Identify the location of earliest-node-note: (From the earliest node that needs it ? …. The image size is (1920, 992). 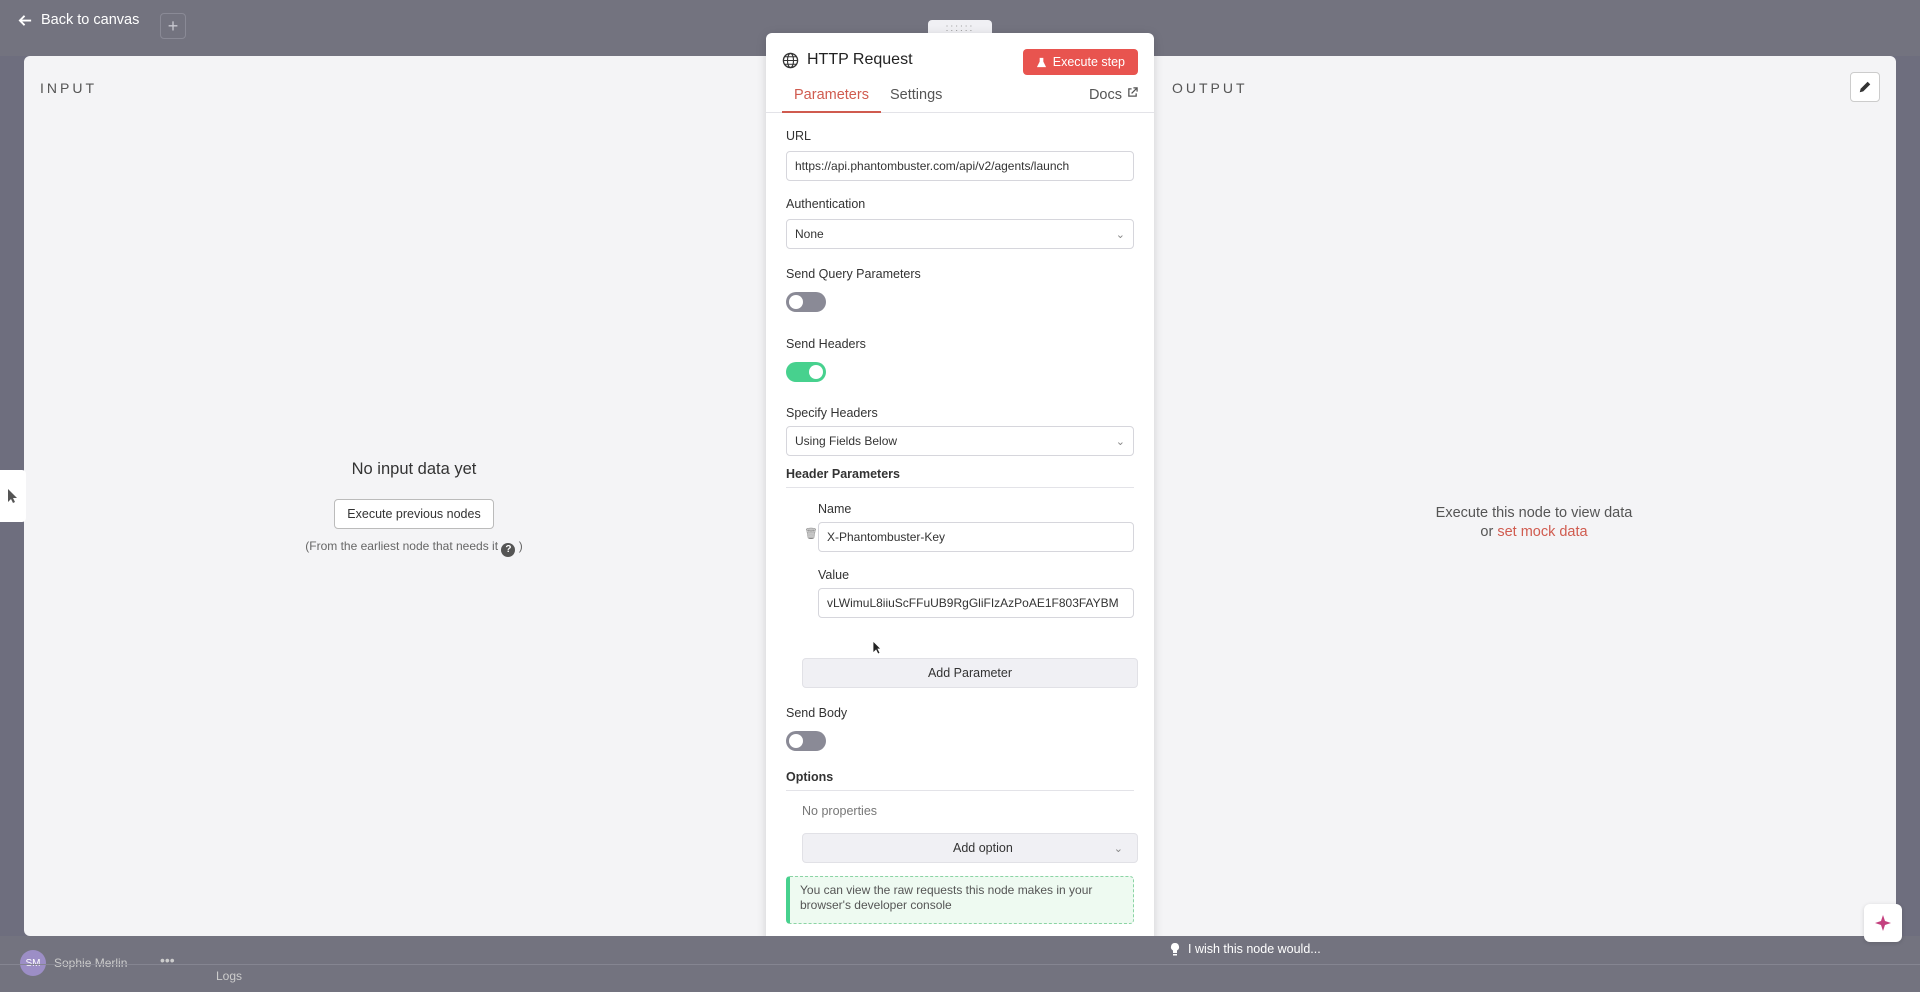
(414, 548).